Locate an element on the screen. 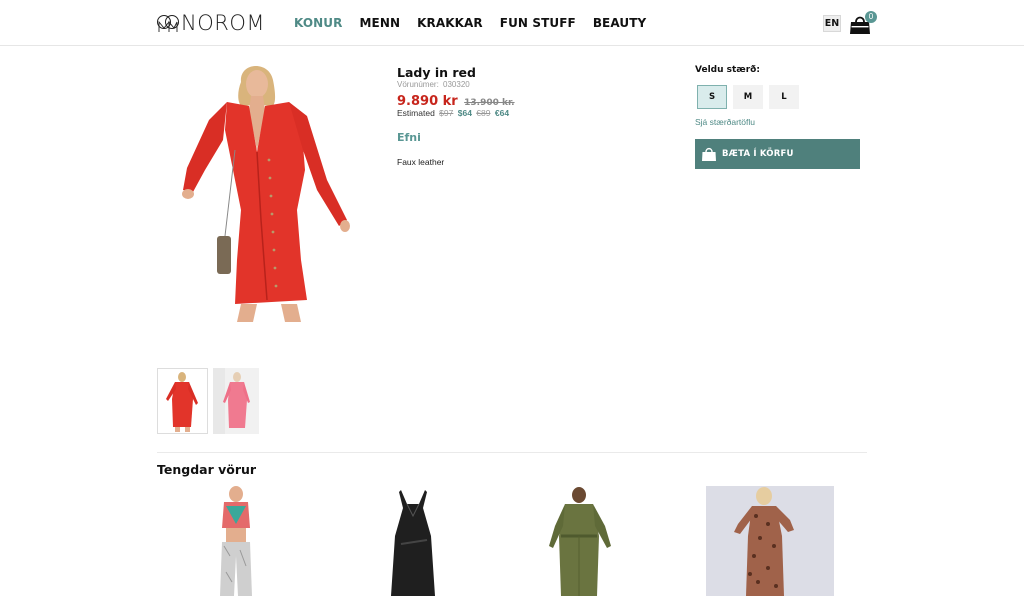 The width and height of the screenshot is (1024, 596). related-products-title: Tengdar vörur is located at coordinates (207, 469).